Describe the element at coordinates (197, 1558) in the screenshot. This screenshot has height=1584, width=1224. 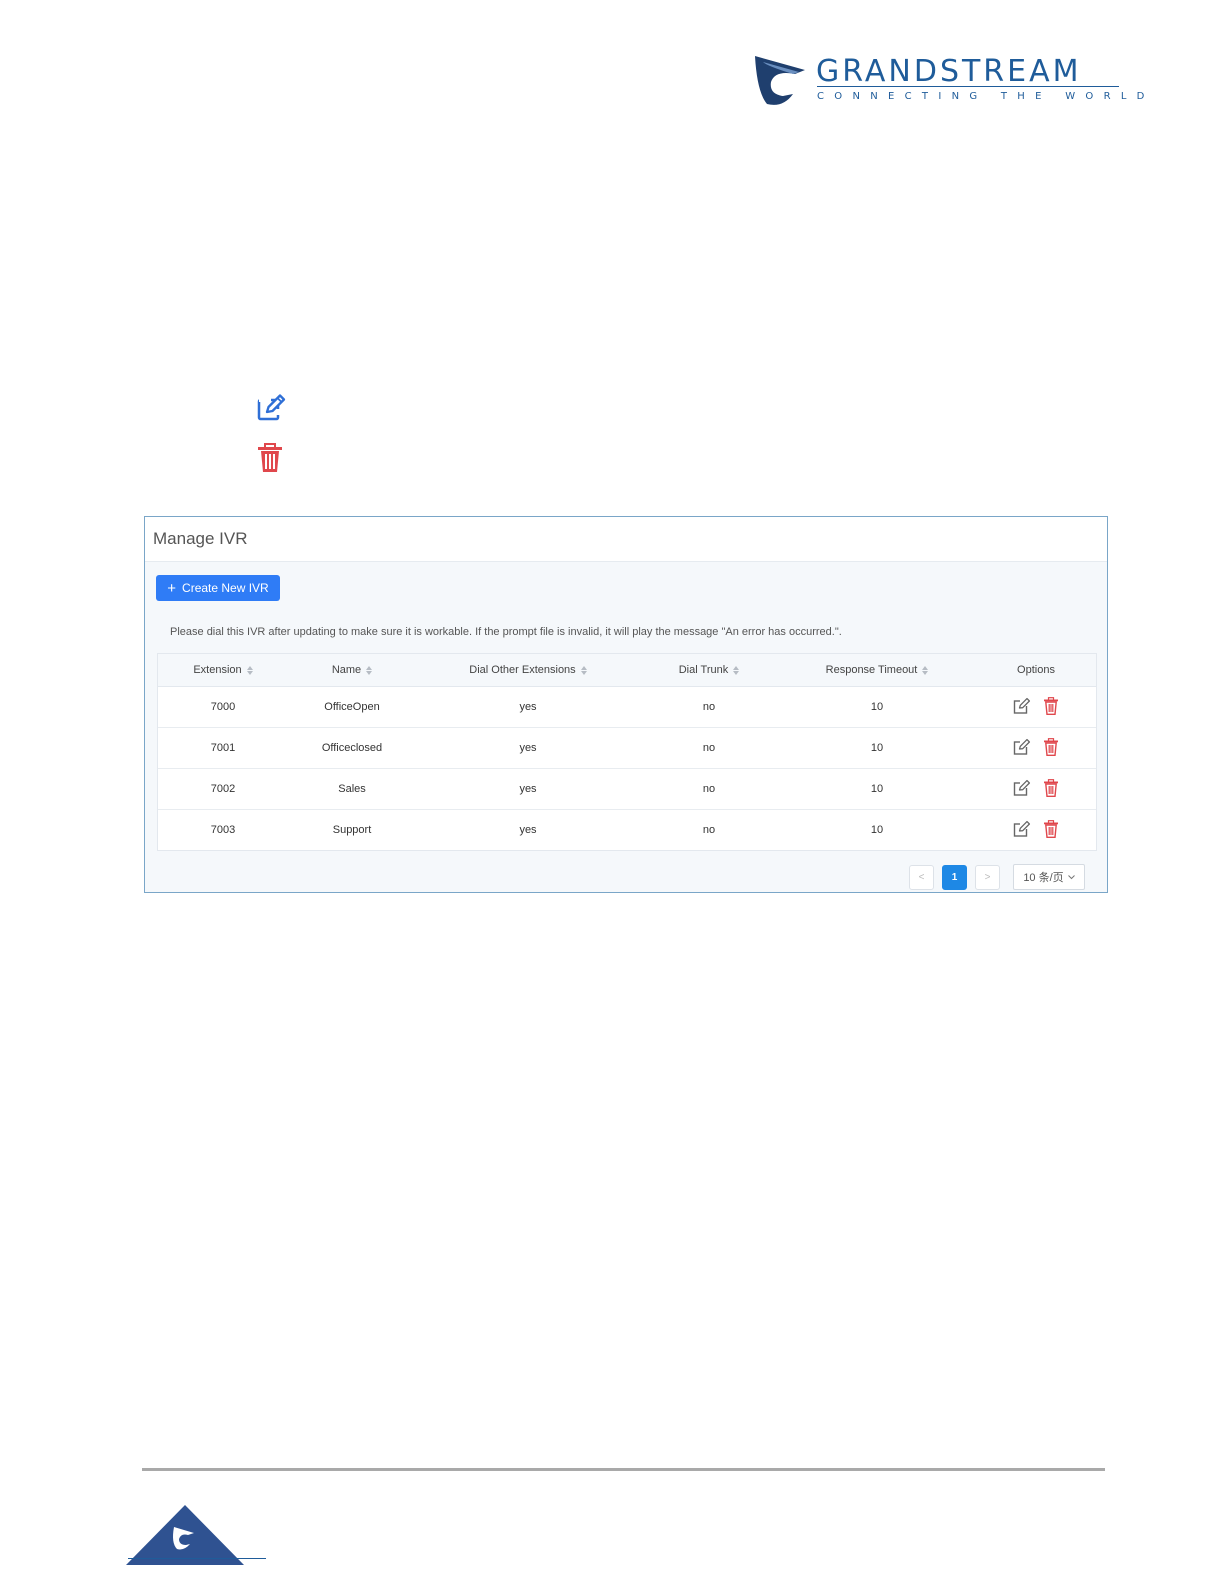
I see `footer-underline` at that location.